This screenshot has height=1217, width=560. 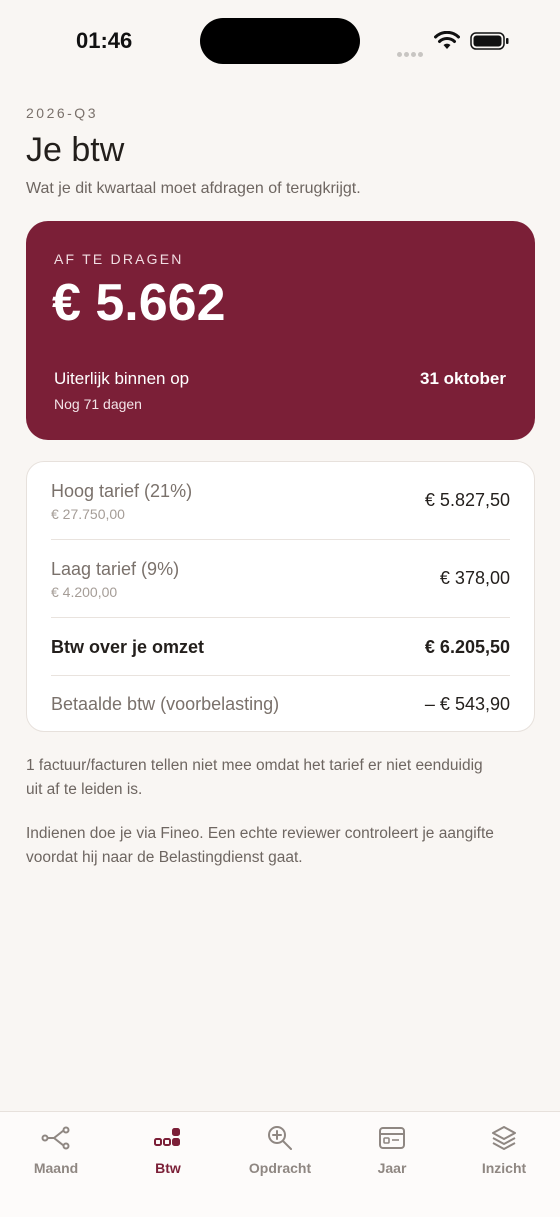 What do you see at coordinates (168, 1138) in the screenshot?
I see `btw-blocks-icon` at bounding box center [168, 1138].